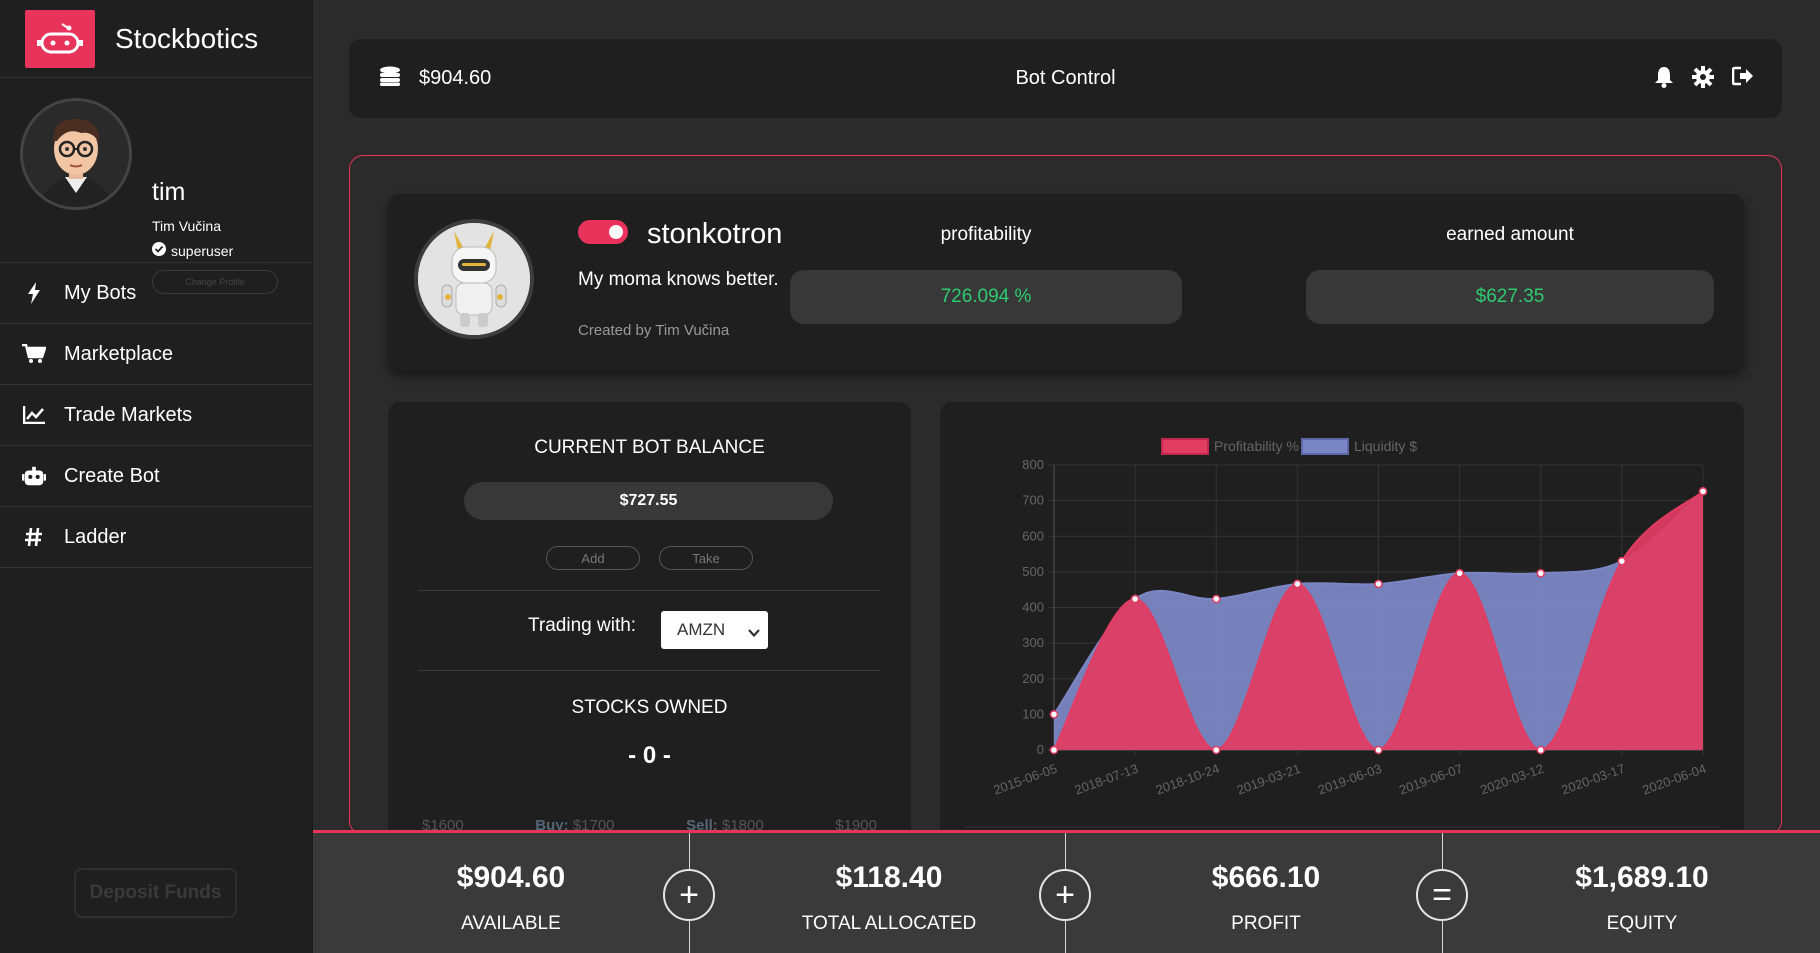  I want to click on deposit-funds-button: Deposit Funds, so click(155, 893).